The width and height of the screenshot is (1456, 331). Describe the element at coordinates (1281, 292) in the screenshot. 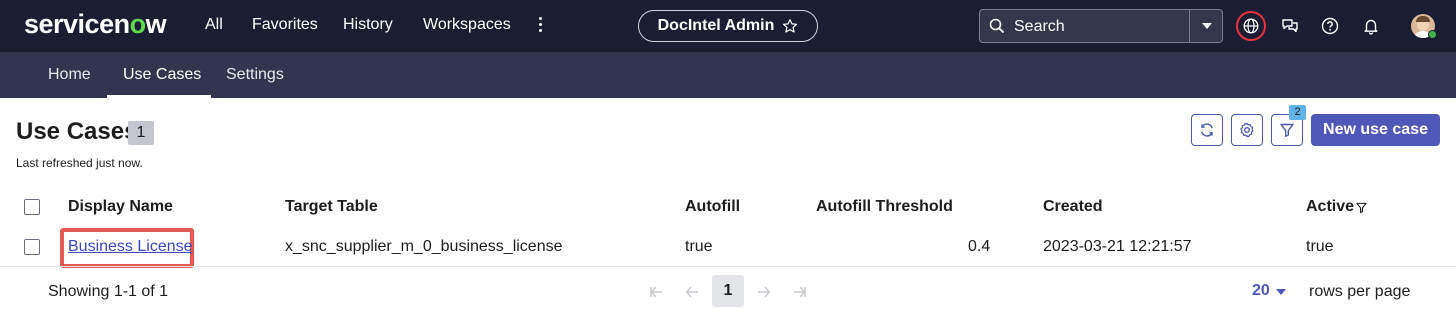

I see `chevron-down-icon` at that location.